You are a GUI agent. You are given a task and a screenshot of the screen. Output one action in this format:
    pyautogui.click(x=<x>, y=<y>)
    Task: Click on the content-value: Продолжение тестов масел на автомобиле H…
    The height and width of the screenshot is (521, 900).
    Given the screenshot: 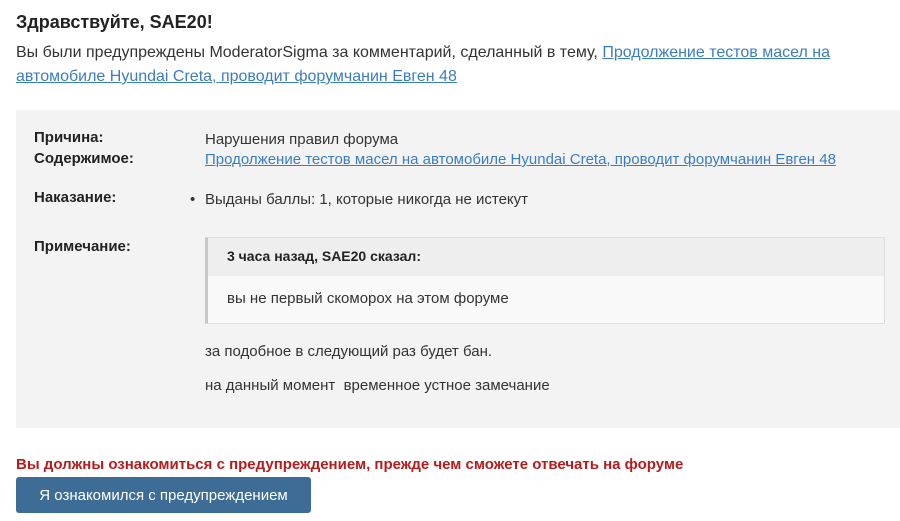 What is the action you would take?
    pyautogui.click(x=545, y=159)
    